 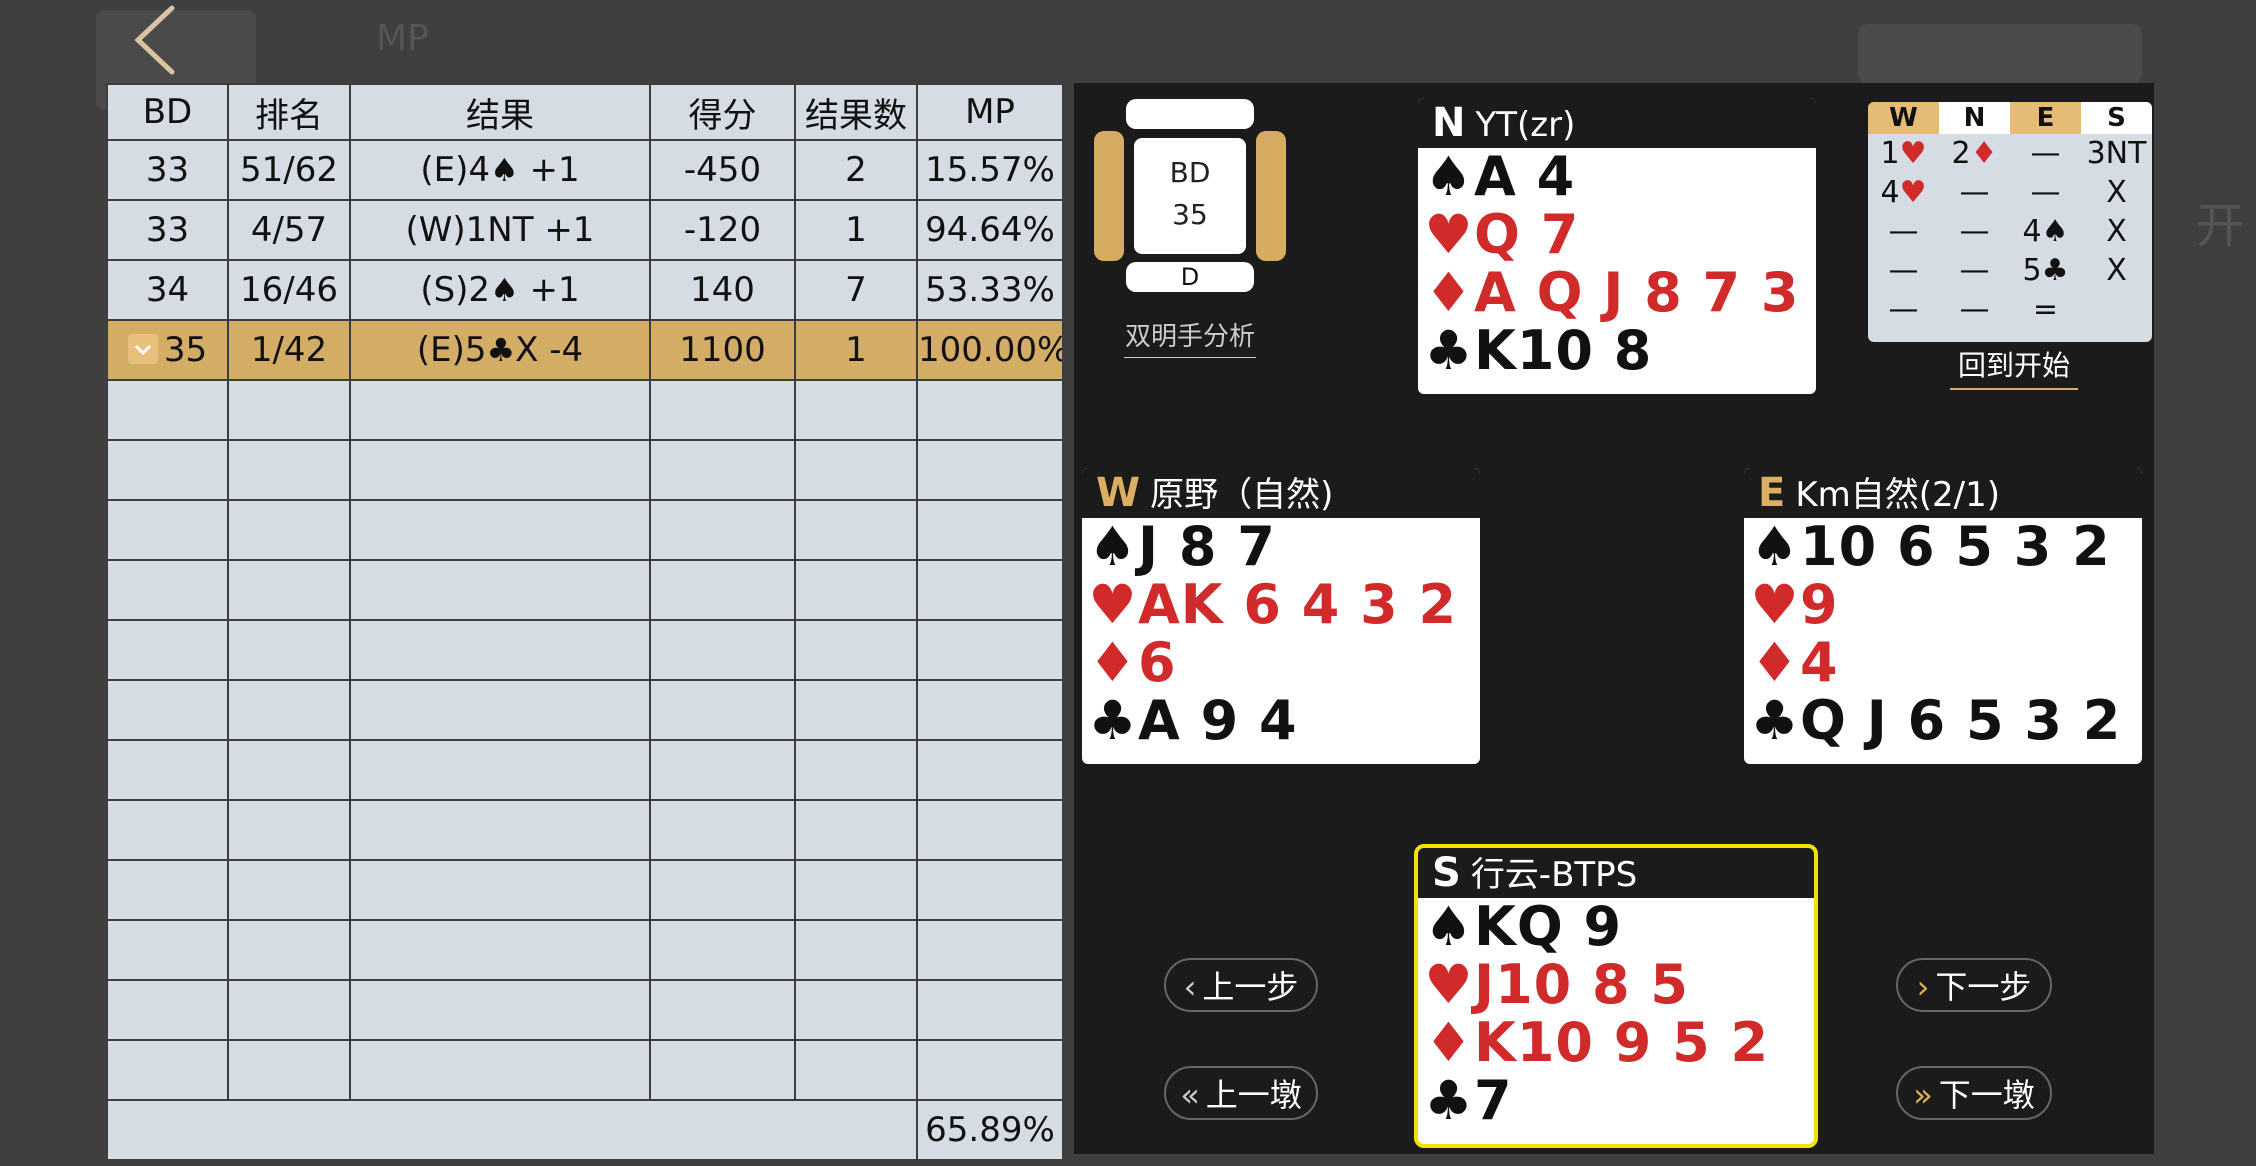 What do you see at coordinates (585, 112) in the screenshot?
I see `table-header-row: BD 排名 结果 得分 结果数 MP` at bounding box center [585, 112].